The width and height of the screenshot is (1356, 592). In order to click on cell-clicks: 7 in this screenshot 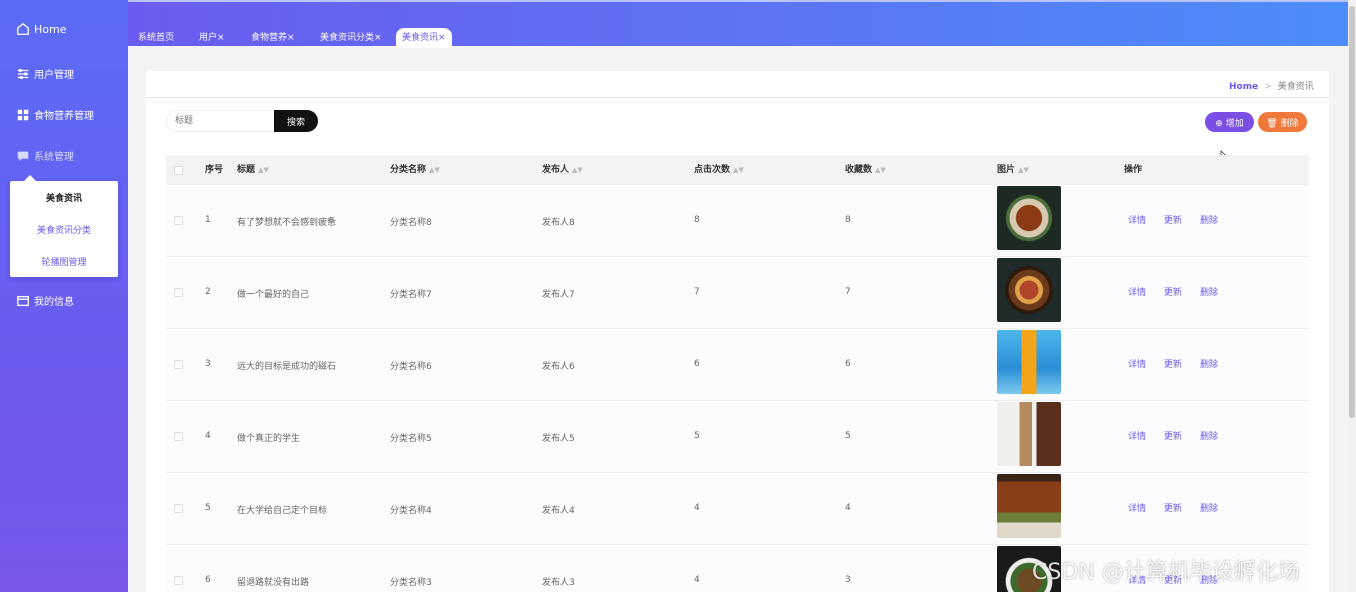, I will do `click(697, 292)`.